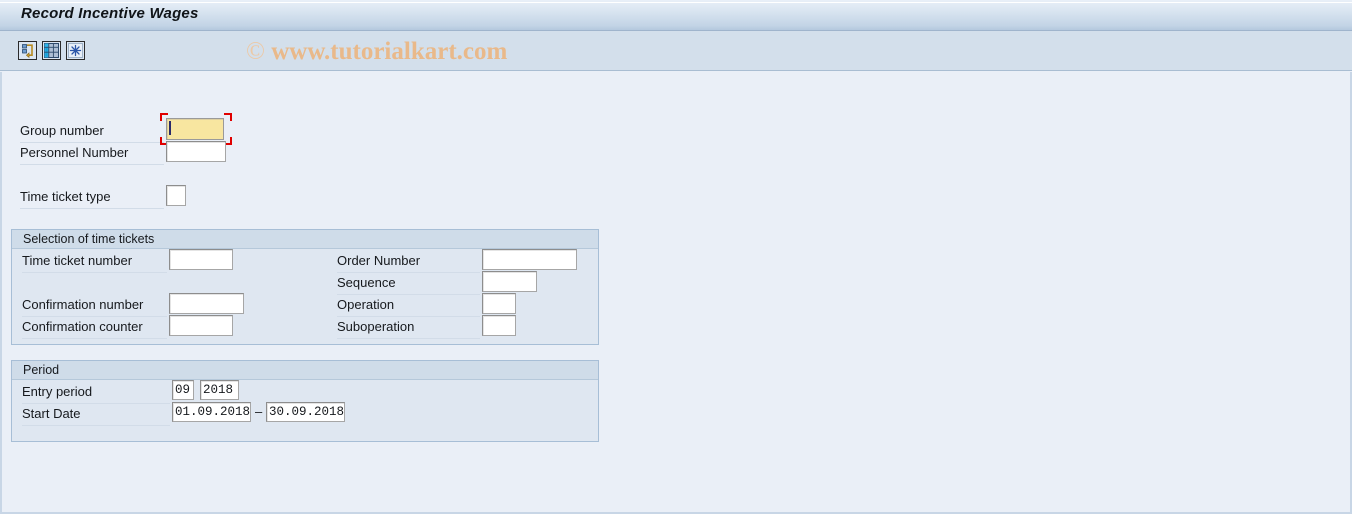 The height and width of the screenshot is (514, 1352). I want to click on execute-icon, so click(75, 50).